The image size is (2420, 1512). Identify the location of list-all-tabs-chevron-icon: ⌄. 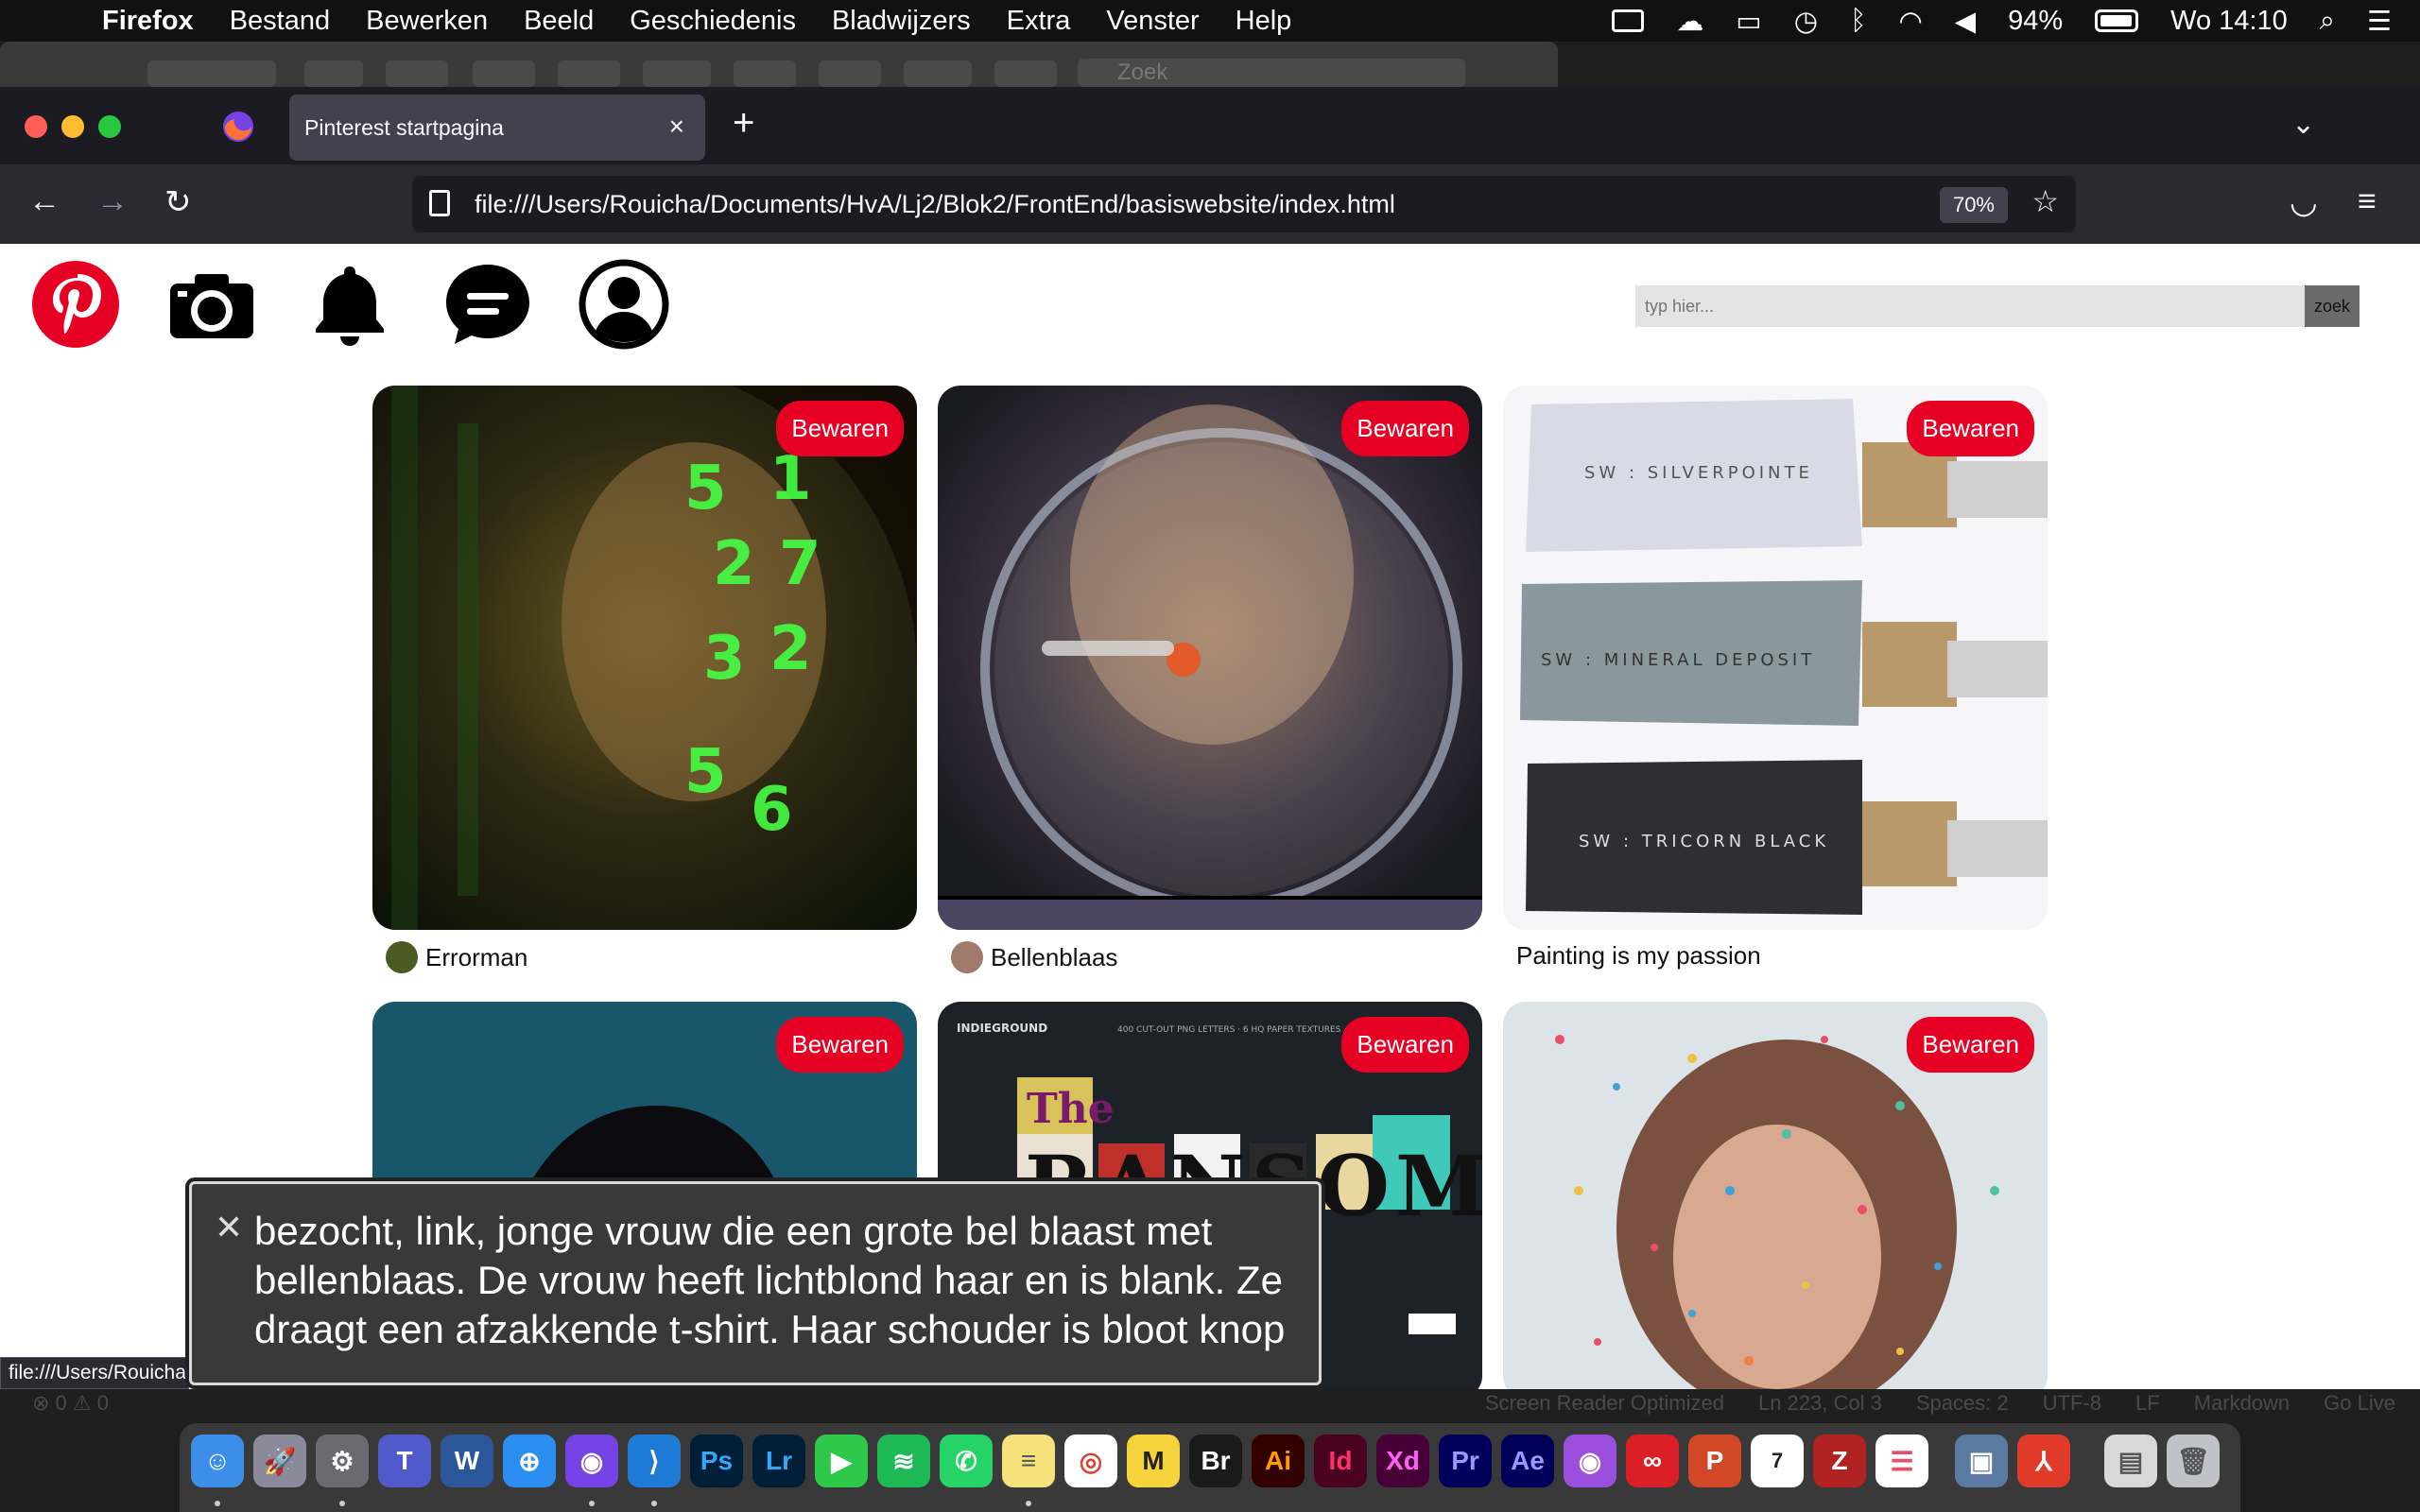
(2303, 124).